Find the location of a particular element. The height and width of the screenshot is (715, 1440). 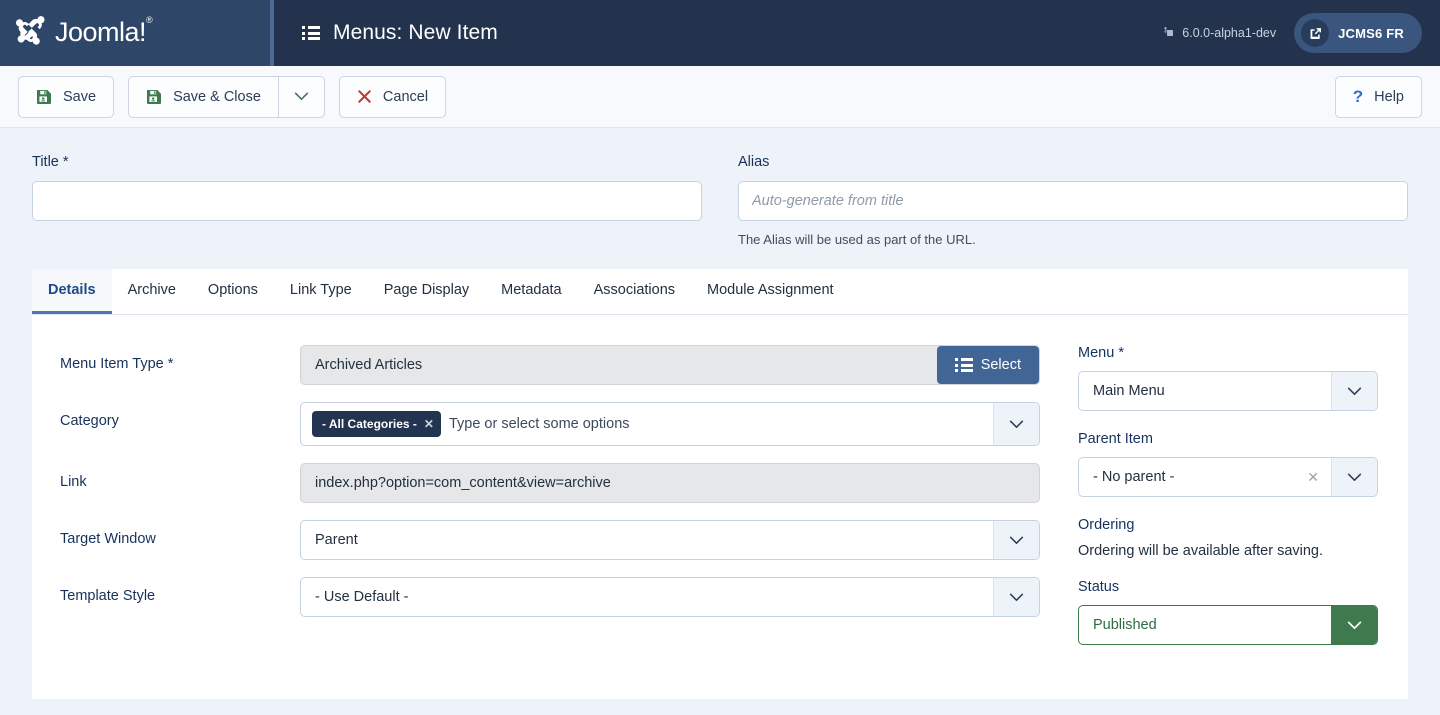

save-dropdown-toggle is located at coordinates (301, 96).